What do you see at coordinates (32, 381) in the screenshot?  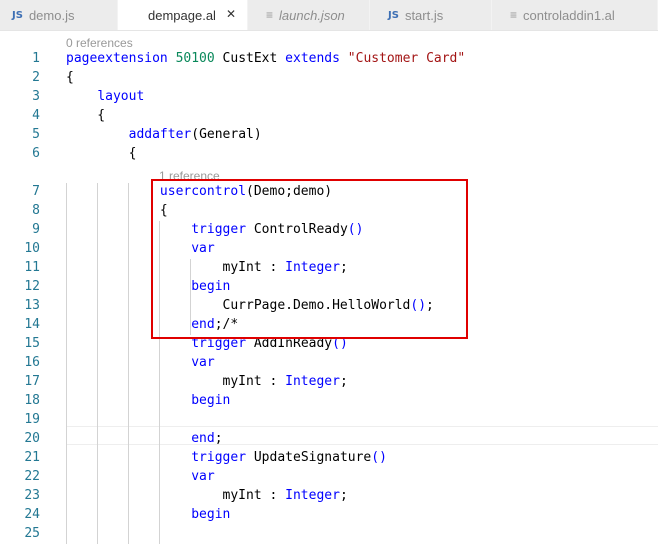 I see `line-number: 17` at bounding box center [32, 381].